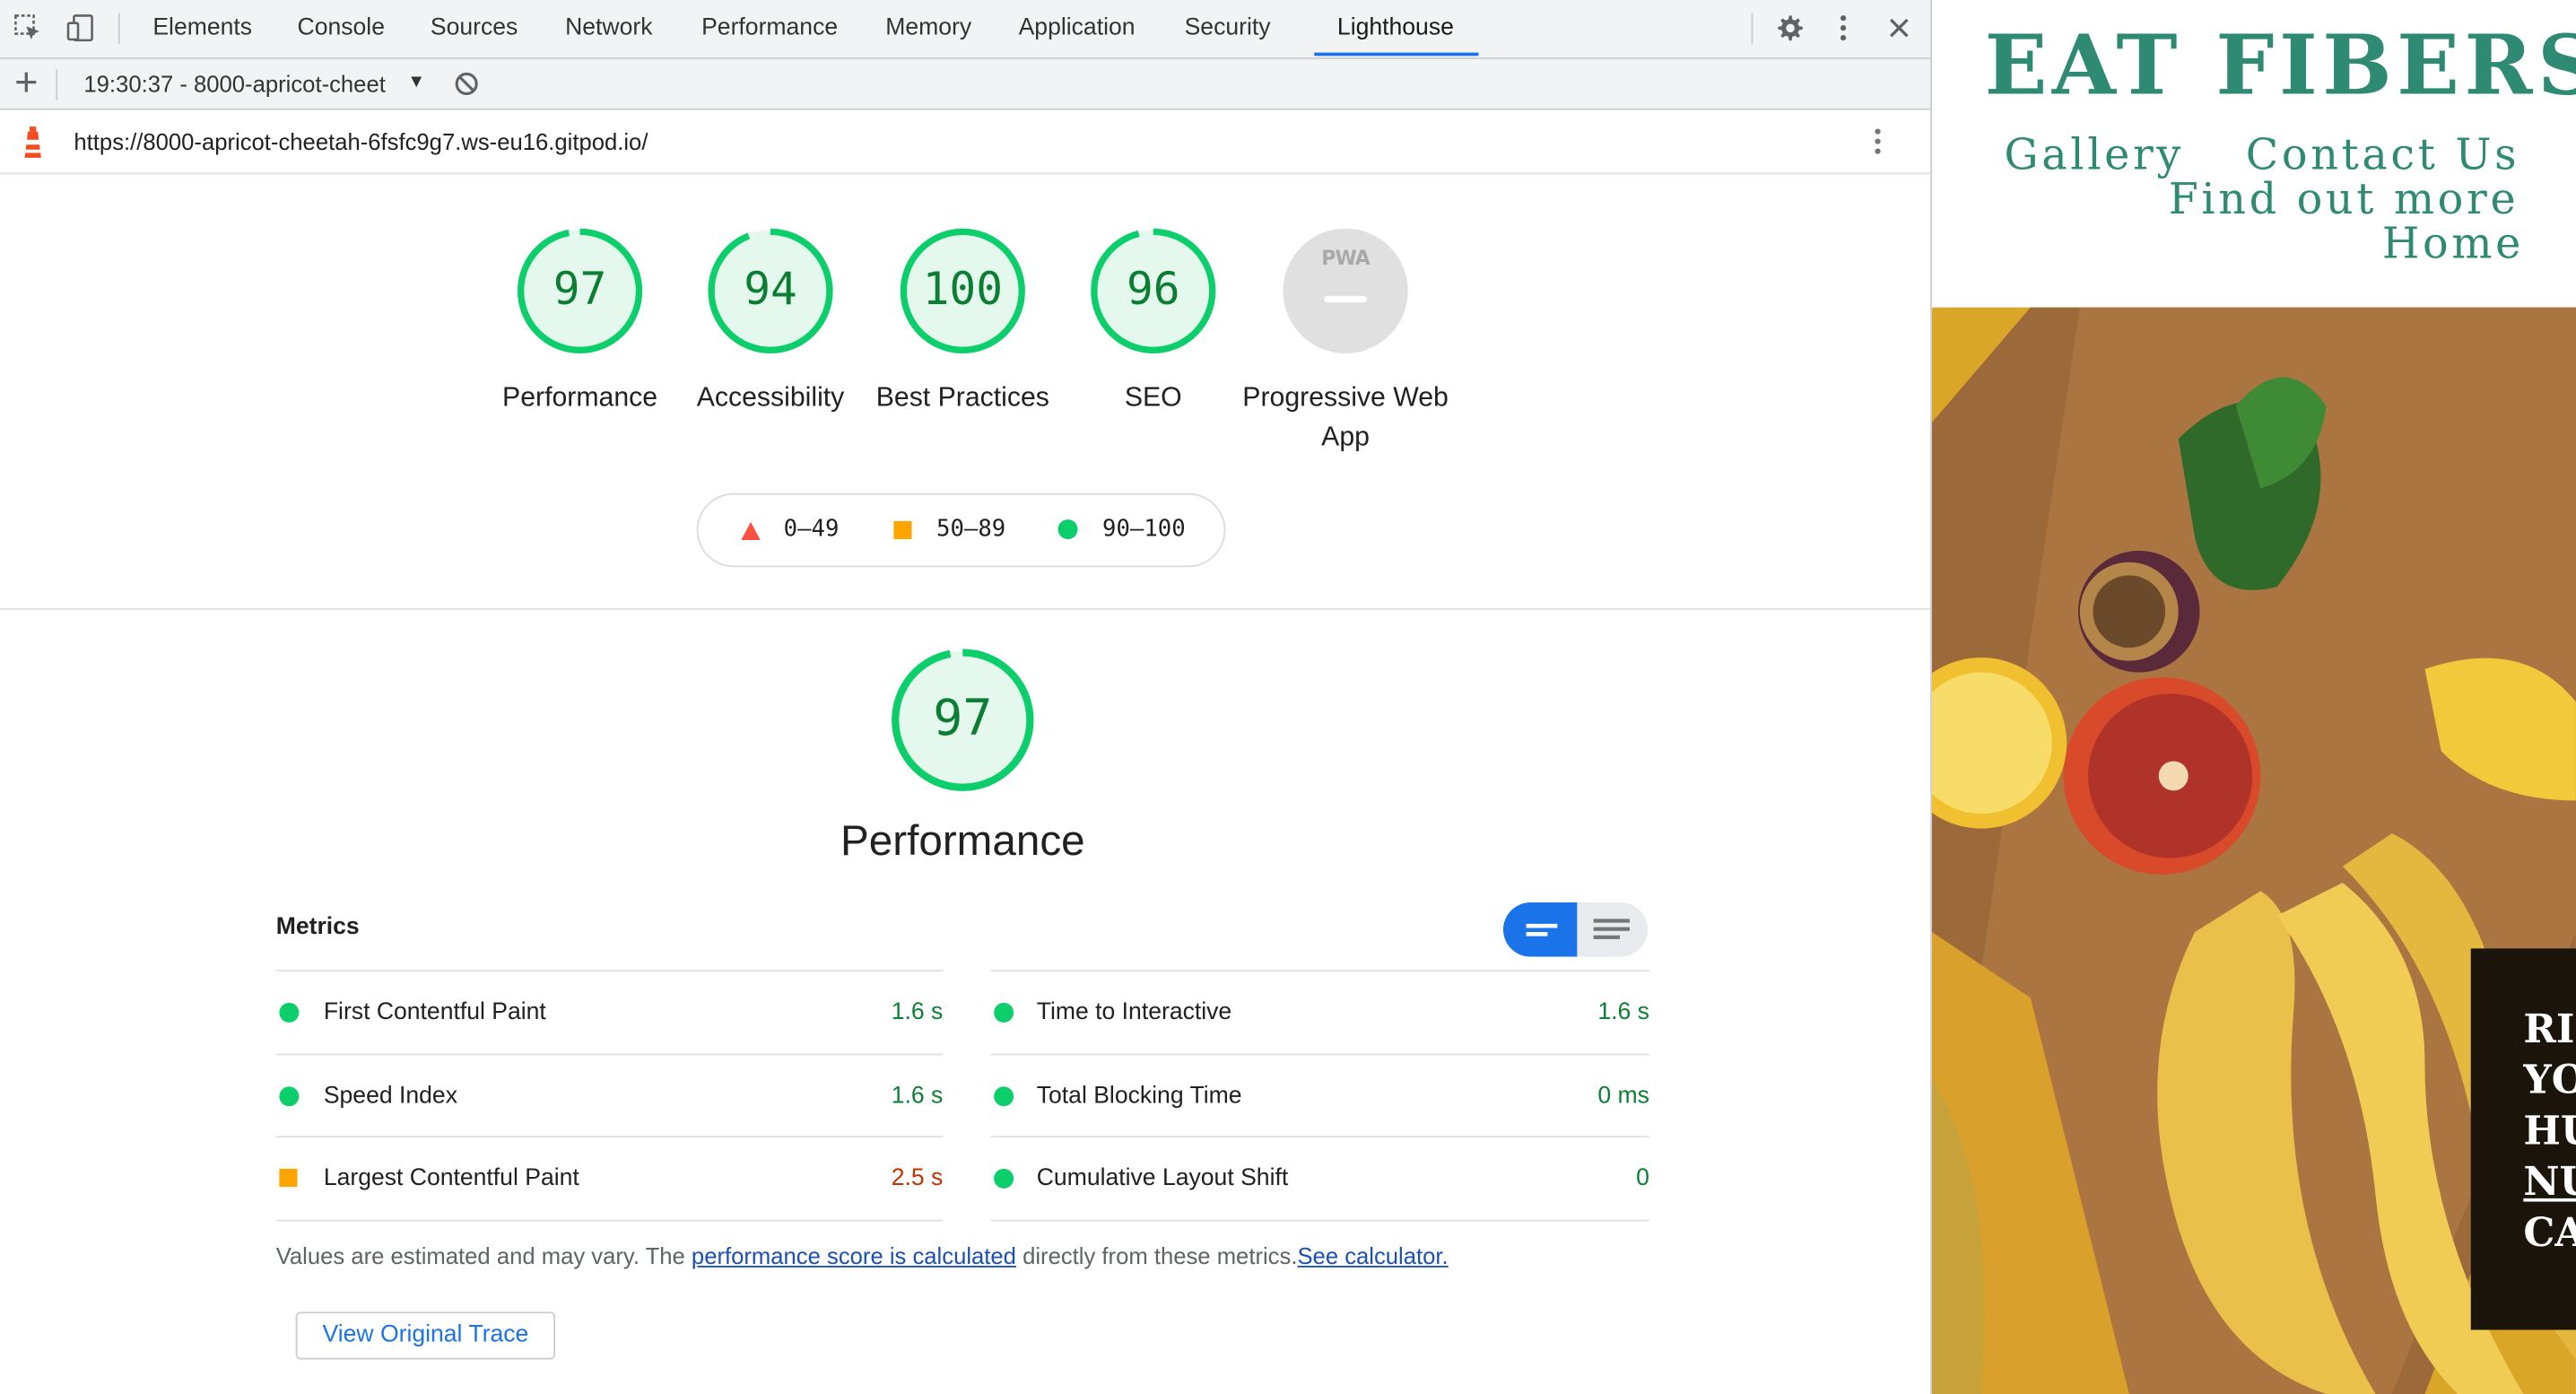 This screenshot has width=2576, height=1394. I want to click on gauge-label: Accessibility, so click(770, 397).